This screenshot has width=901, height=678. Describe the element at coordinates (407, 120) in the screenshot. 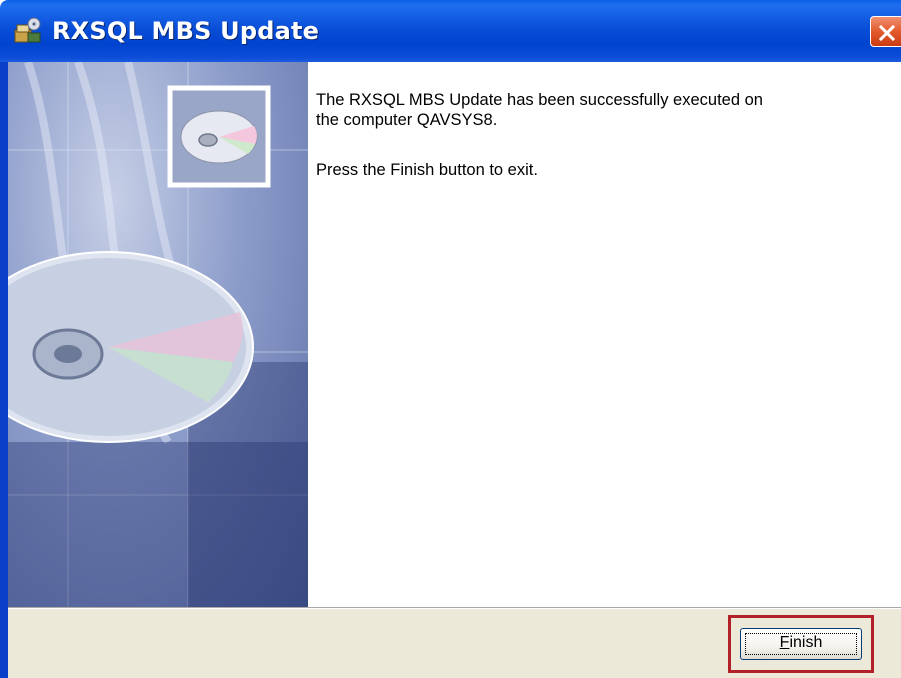

I see `message-line-2: the computer QAVSYS8.` at that location.